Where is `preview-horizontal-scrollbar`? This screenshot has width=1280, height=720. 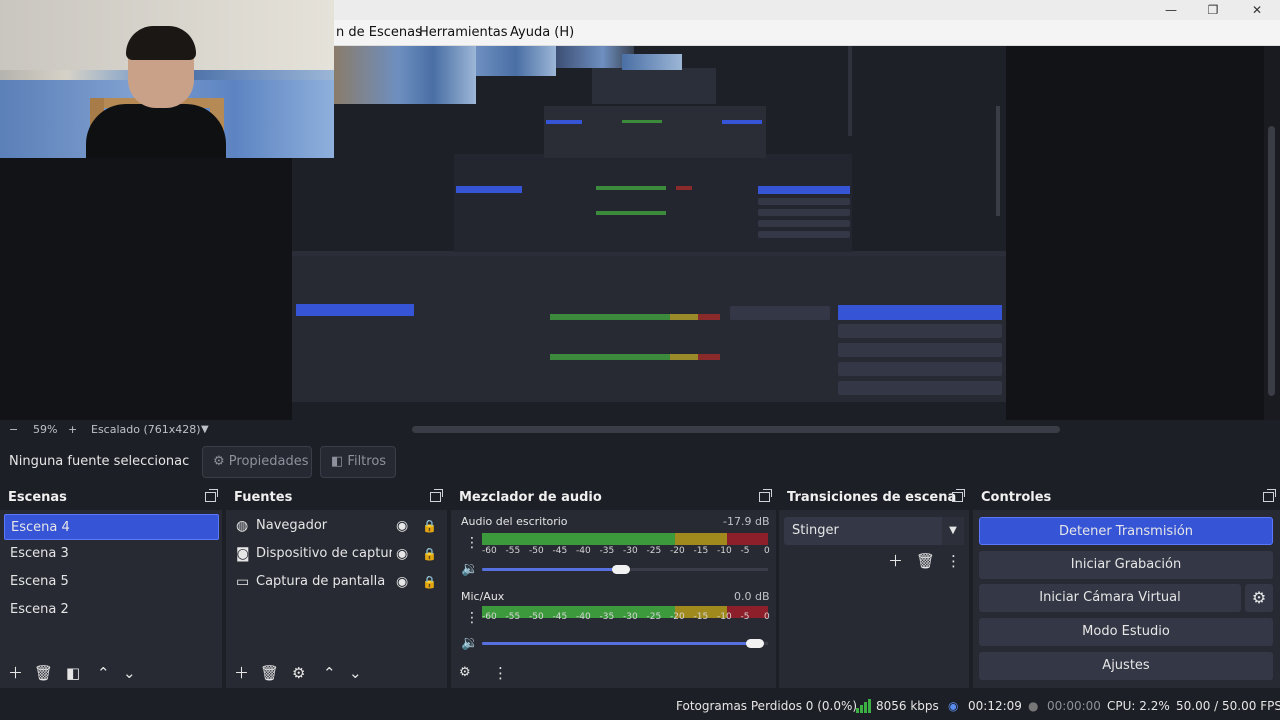 preview-horizontal-scrollbar is located at coordinates (736, 429).